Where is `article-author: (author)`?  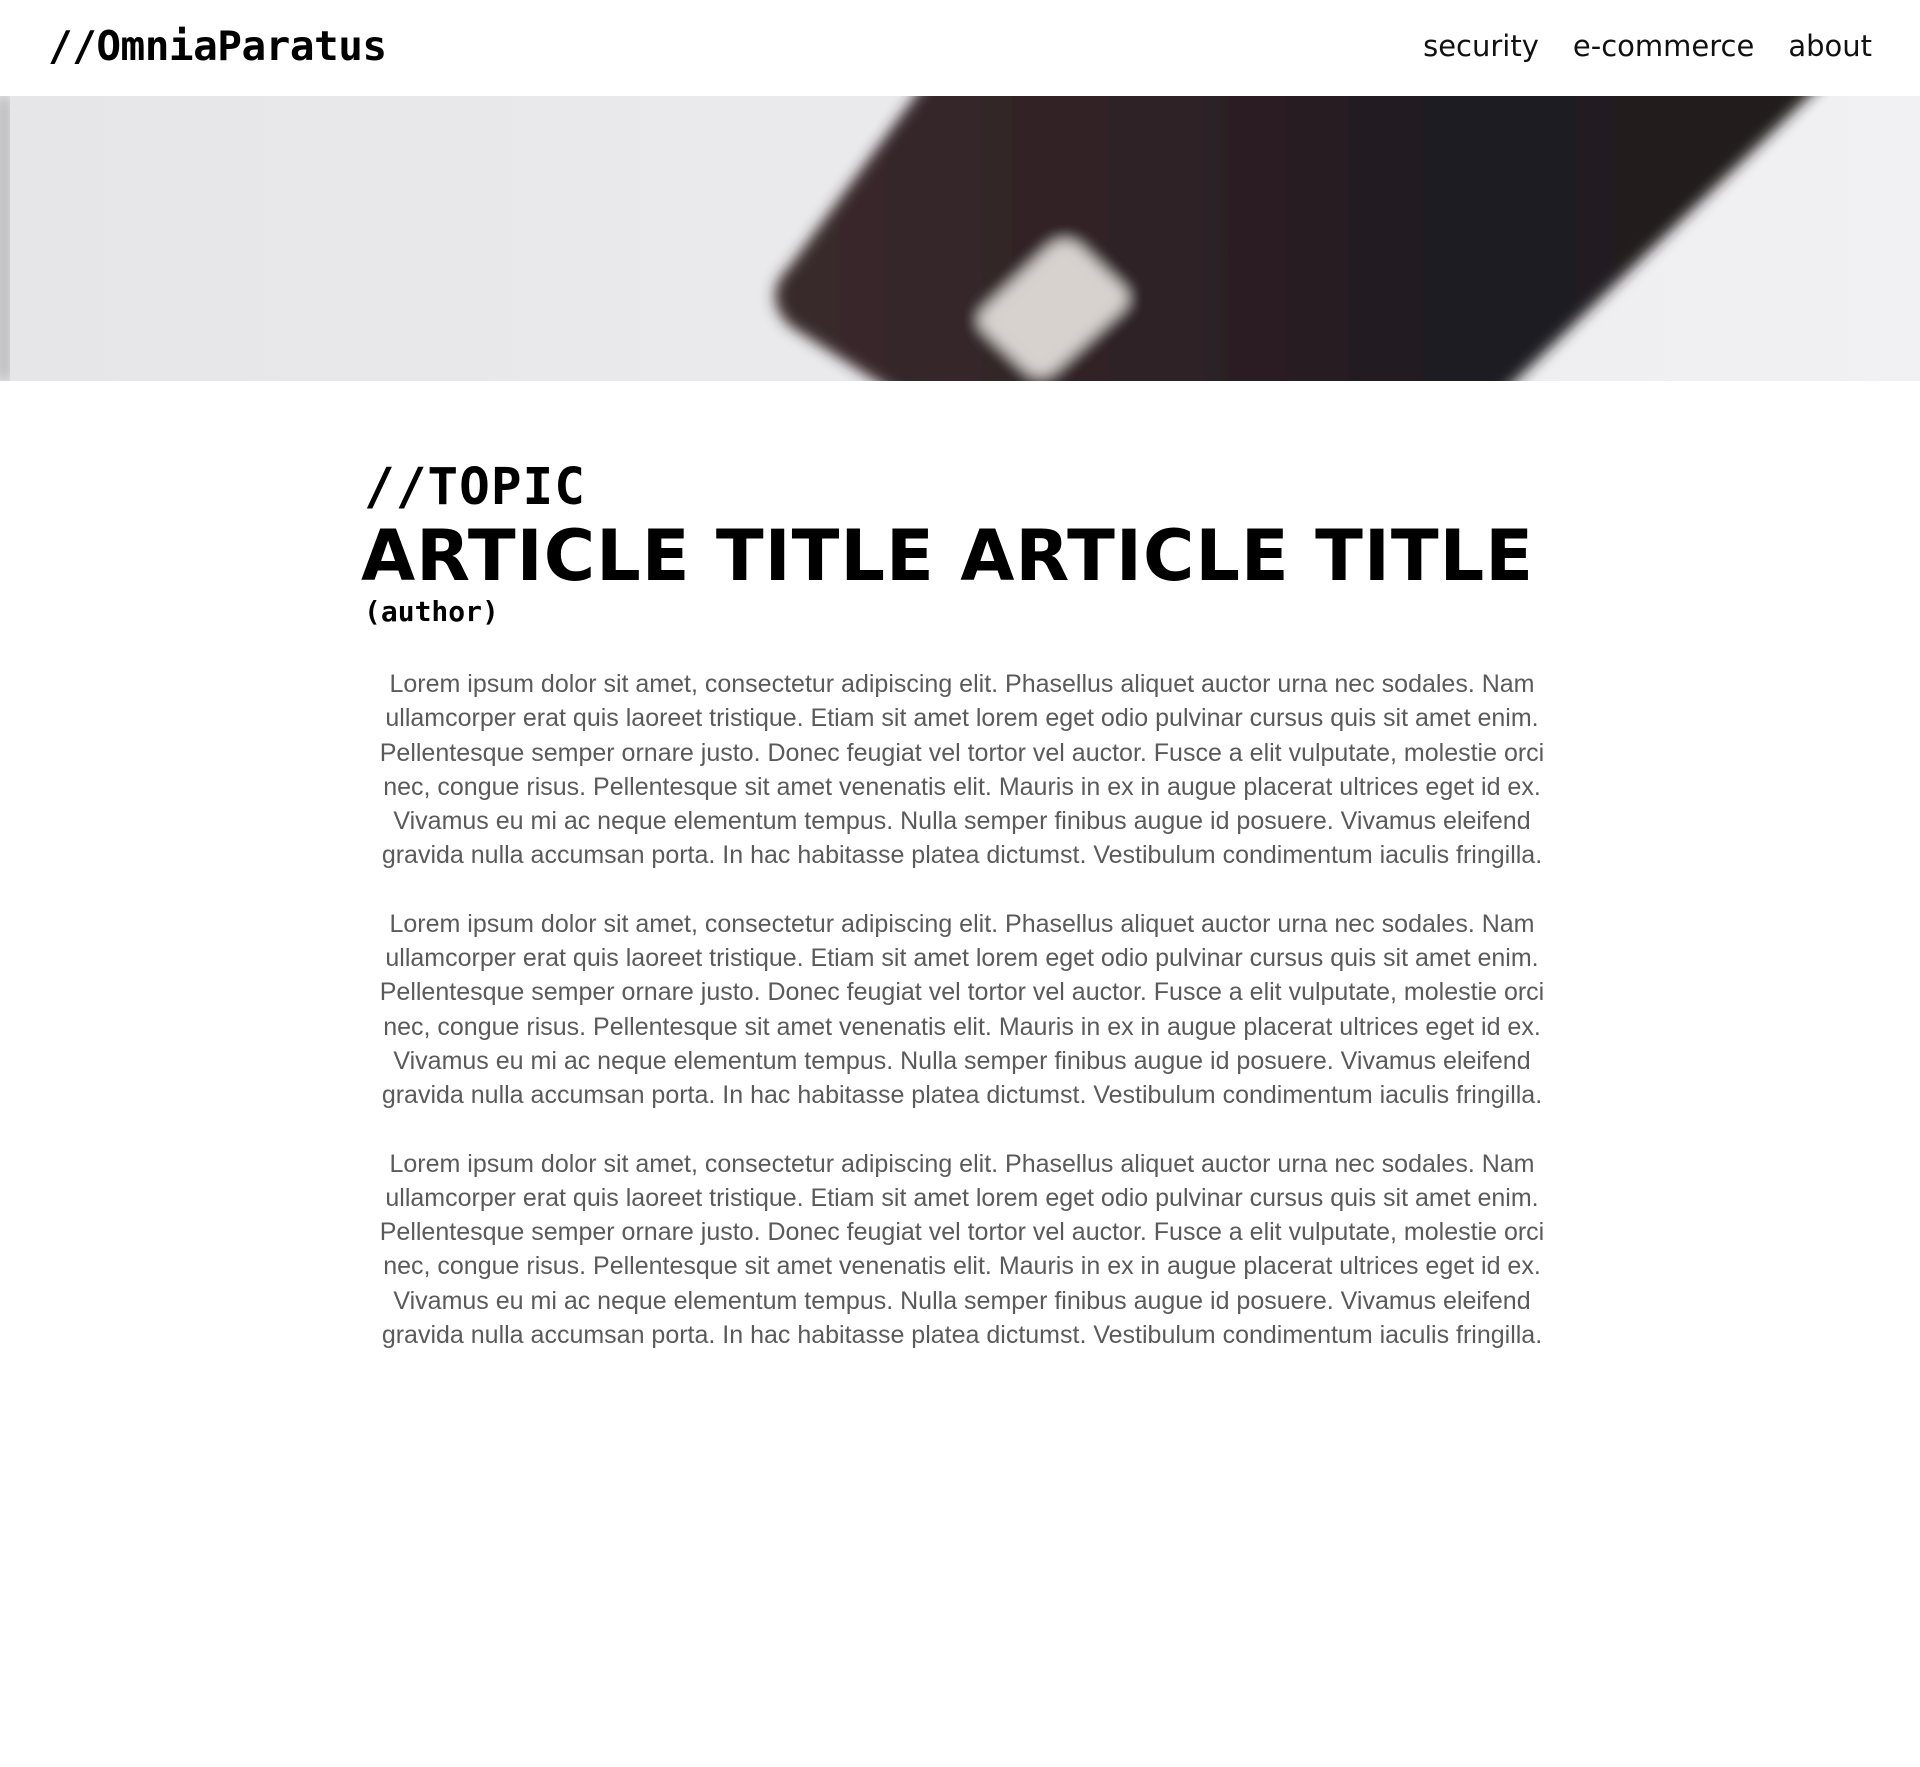 article-author: (author) is located at coordinates (962, 612).